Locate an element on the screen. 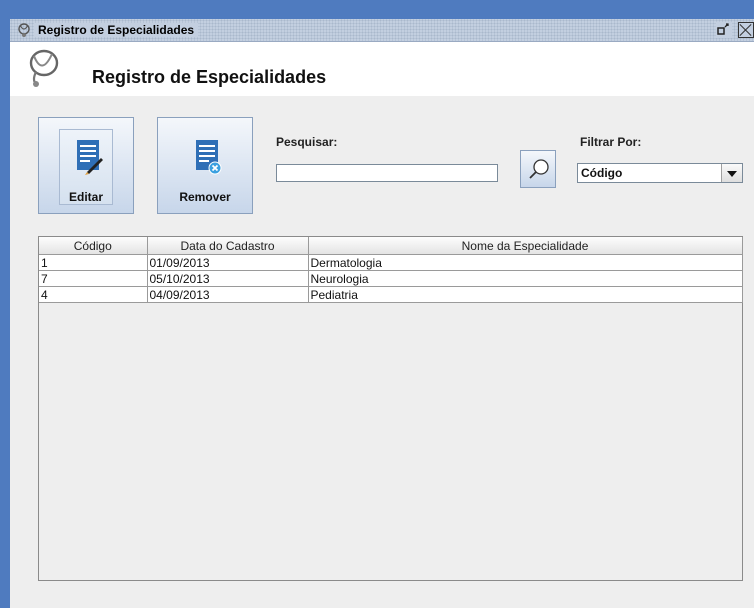  table-row: 1 01/09/2013 Dermatologia is located at coordinates (391, 262).